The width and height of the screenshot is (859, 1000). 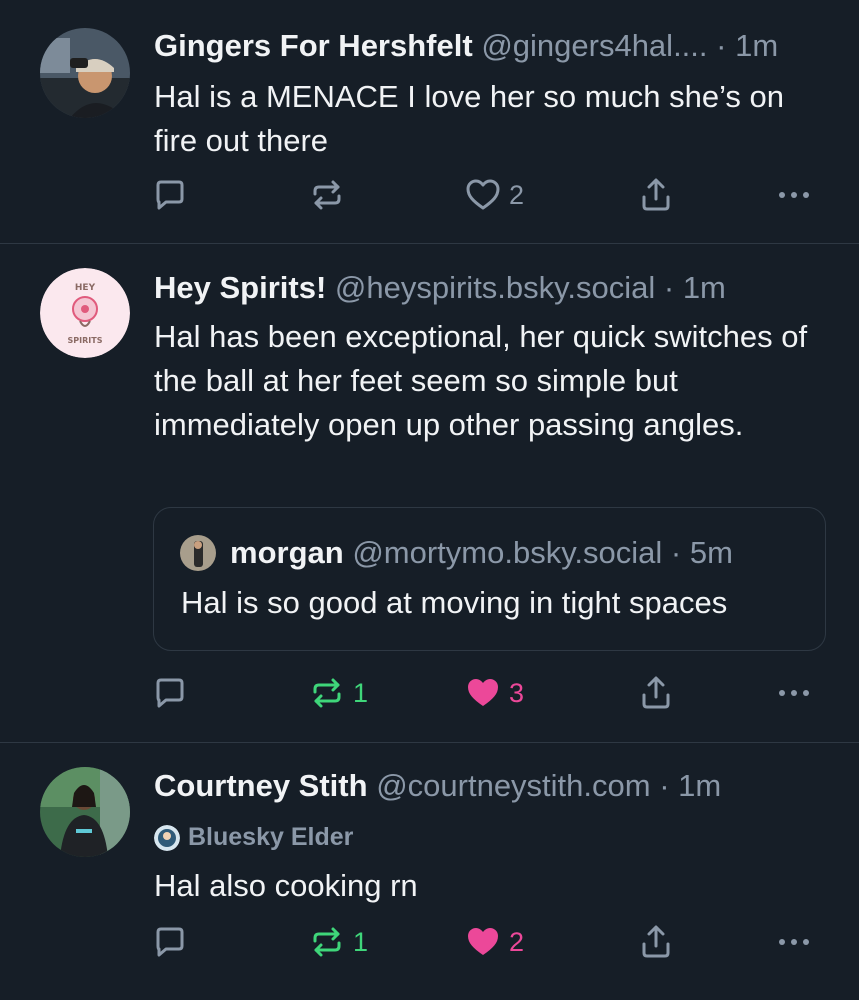 I want to click on badge-icon, so click(x=167, y=837).